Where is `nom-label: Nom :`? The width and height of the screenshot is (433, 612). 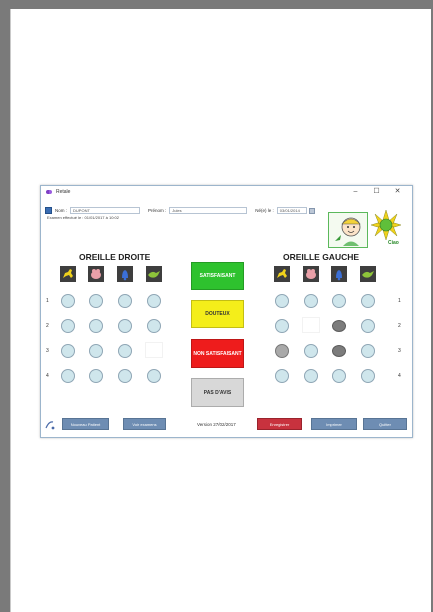 nom-label: Nom : is located at coordinates (61, 210).